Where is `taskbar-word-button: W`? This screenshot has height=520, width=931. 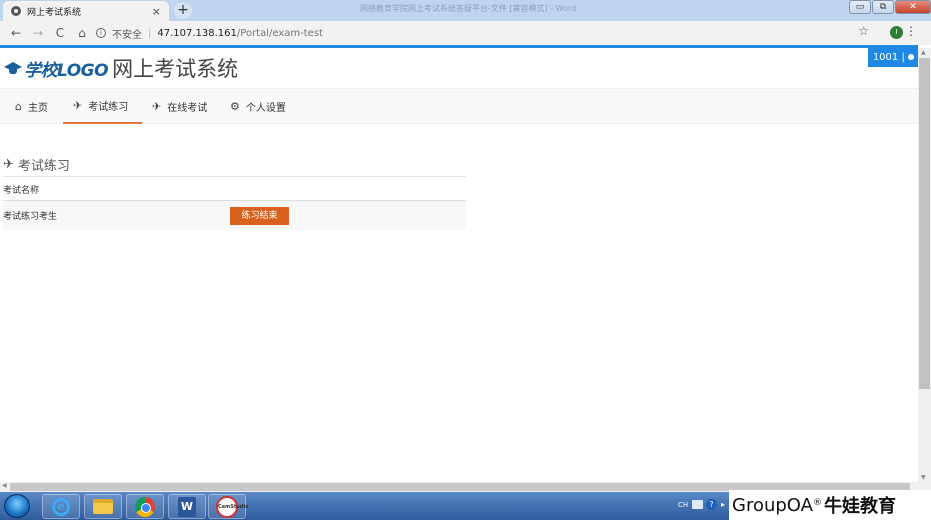 taskbar-word-button: W is located at coordinates (187, 506).